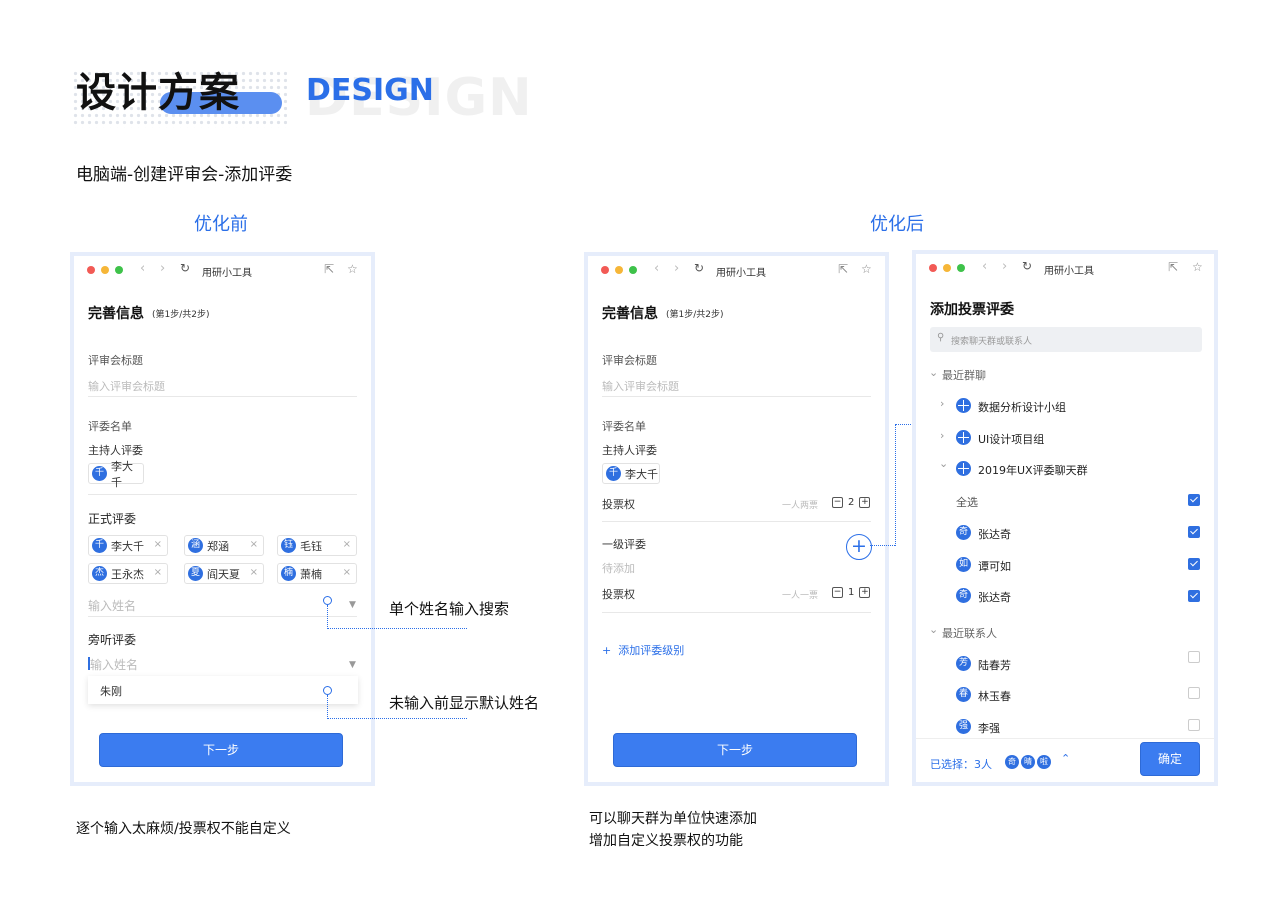 This screenshot has width=1280, height=905. What do you see at coordinates (115, 360) in the screenshot?
I see `title-label: 评审会标题` at bounding box center [115, 360].